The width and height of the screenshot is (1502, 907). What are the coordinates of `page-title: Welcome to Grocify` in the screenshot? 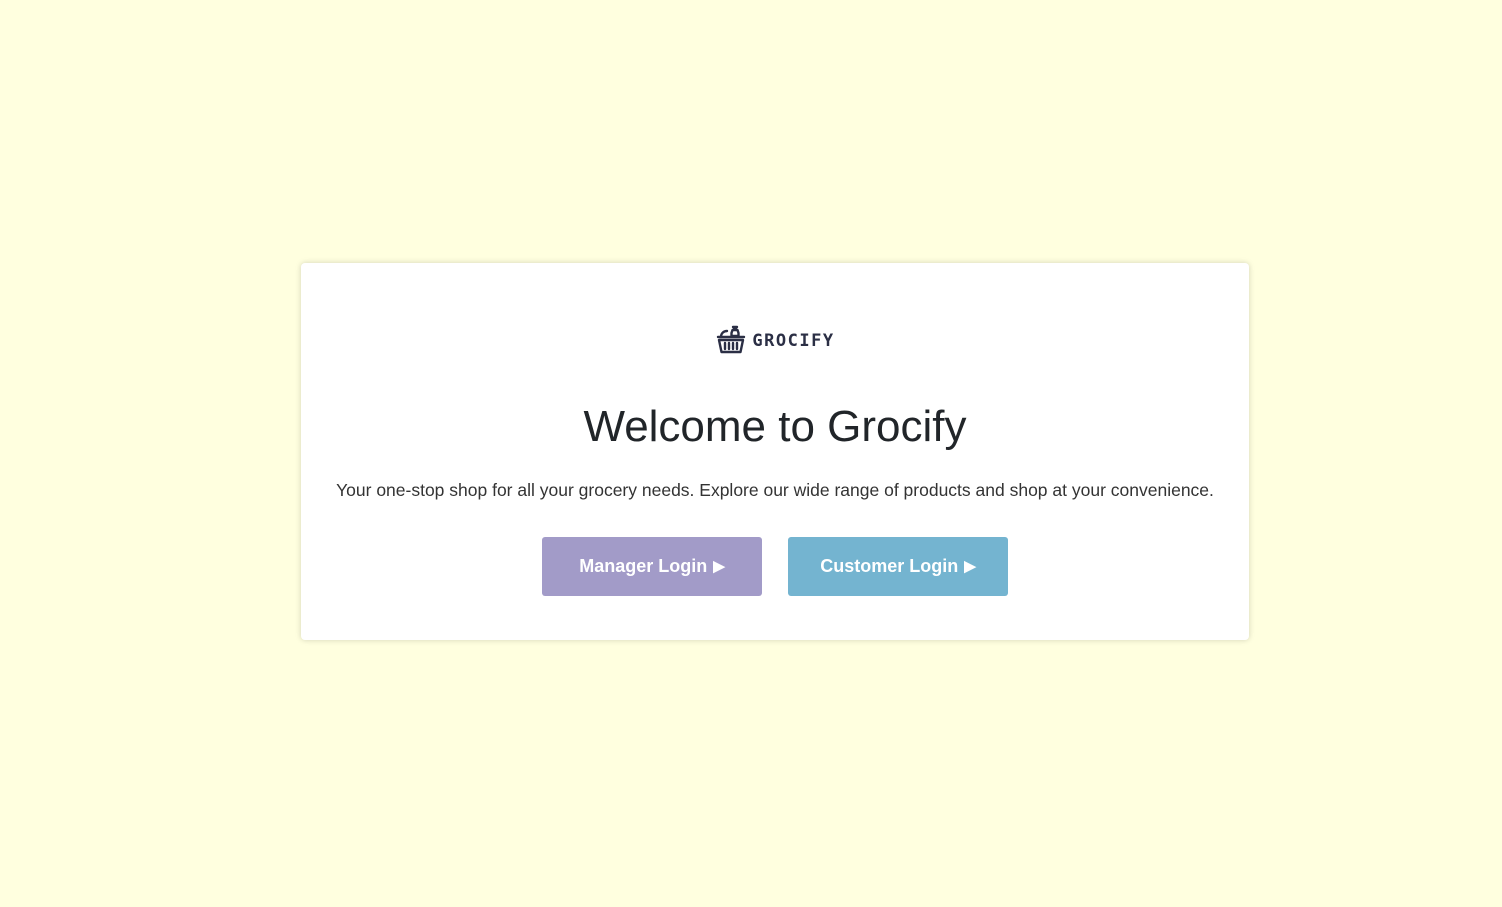 It's located at (775, 426).